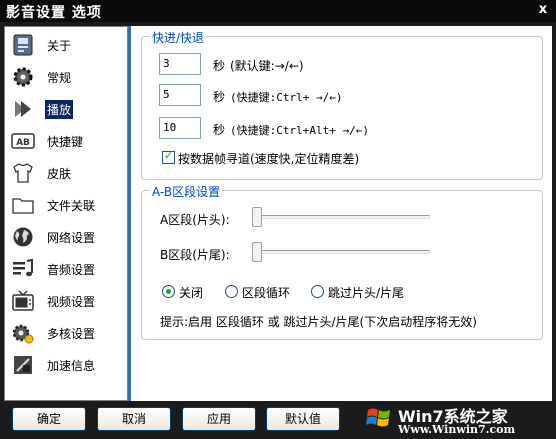 Image resolution: width=556 pixels, height=439 pixels. What do you see at coordinates (59, 78) in the screenshot?
I see `sidebar-item-label: 常规` at bounding box center [59, 78].